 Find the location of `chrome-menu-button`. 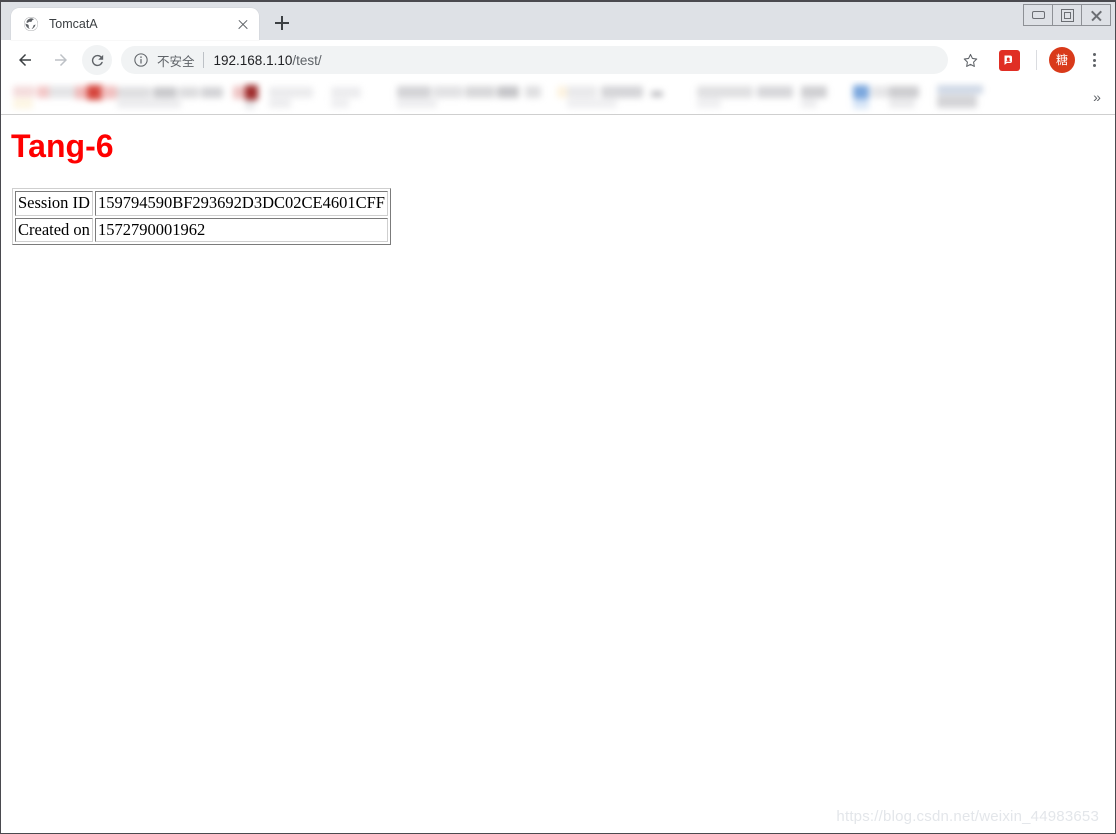

chrome-menu-button is located at coordinates (1094, 60).